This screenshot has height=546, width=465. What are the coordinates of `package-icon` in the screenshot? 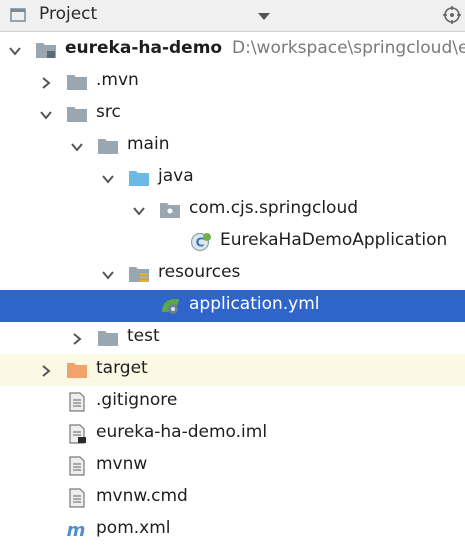 It's located at (170, 210).